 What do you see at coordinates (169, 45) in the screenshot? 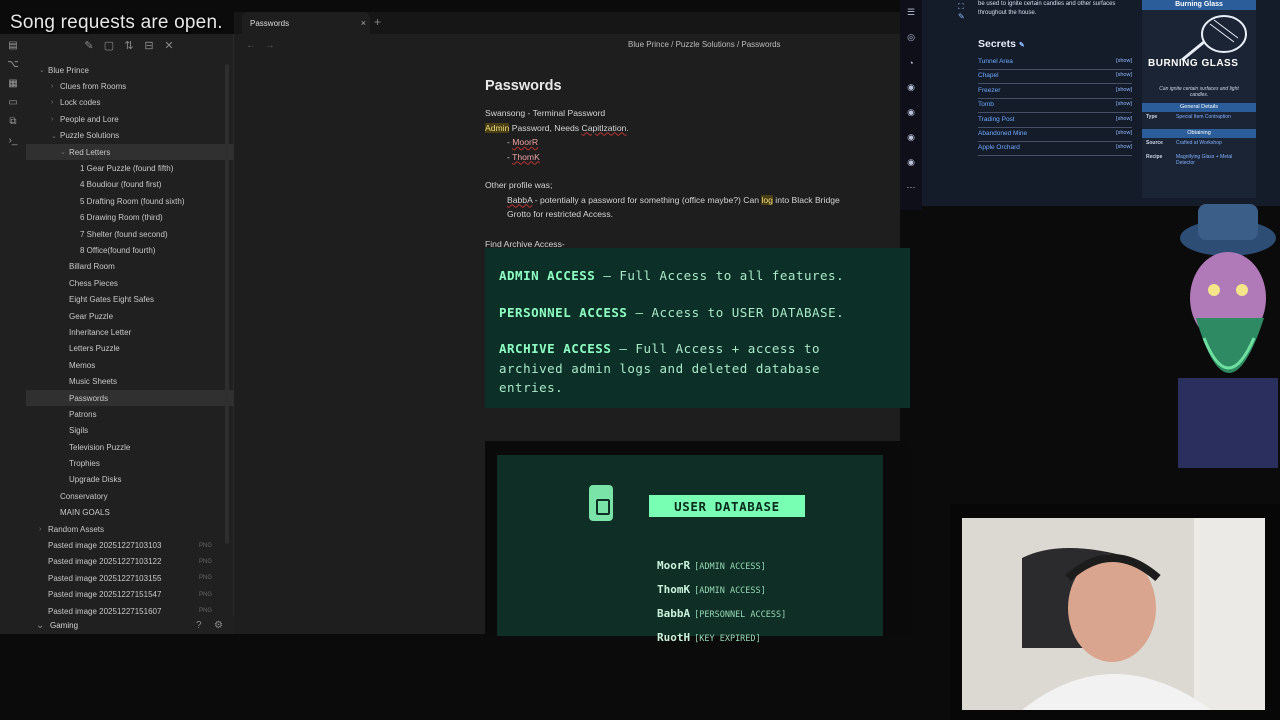
I see `close-icon: ✕` at bounding box center [169, 45].